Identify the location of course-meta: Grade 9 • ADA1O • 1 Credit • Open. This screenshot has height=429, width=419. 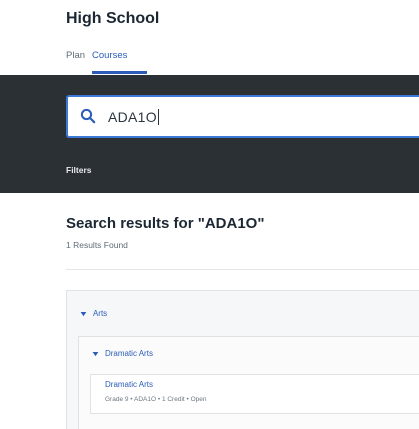
(156, 399).